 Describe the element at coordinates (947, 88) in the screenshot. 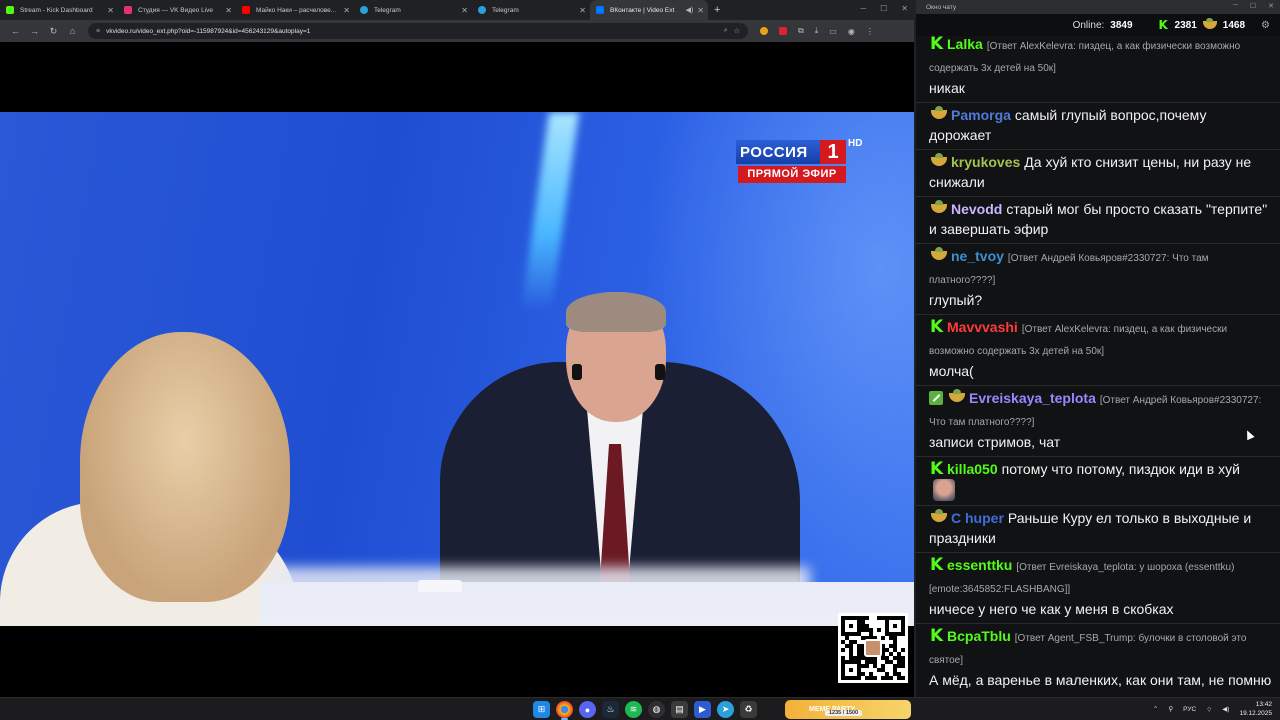

I see `chat-message-text: никак` at that location.